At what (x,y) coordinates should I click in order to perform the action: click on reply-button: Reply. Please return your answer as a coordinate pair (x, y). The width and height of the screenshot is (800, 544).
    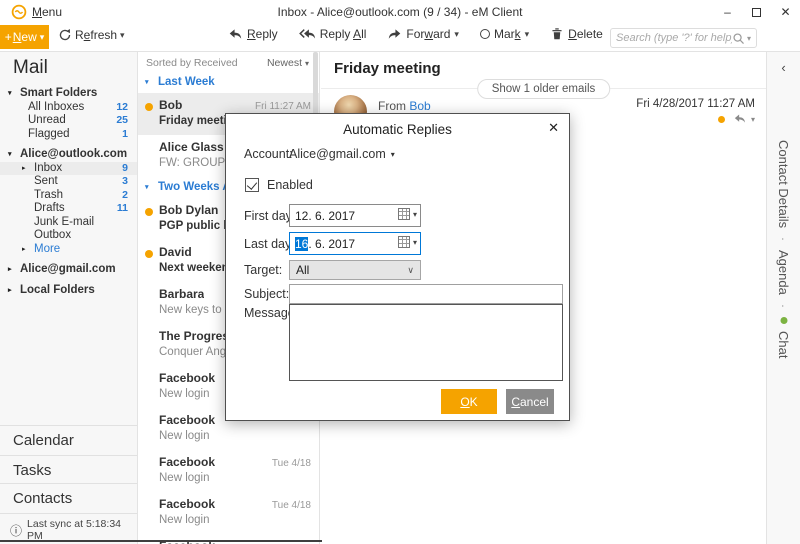
    Looking at the image, I should click on (253, 34).